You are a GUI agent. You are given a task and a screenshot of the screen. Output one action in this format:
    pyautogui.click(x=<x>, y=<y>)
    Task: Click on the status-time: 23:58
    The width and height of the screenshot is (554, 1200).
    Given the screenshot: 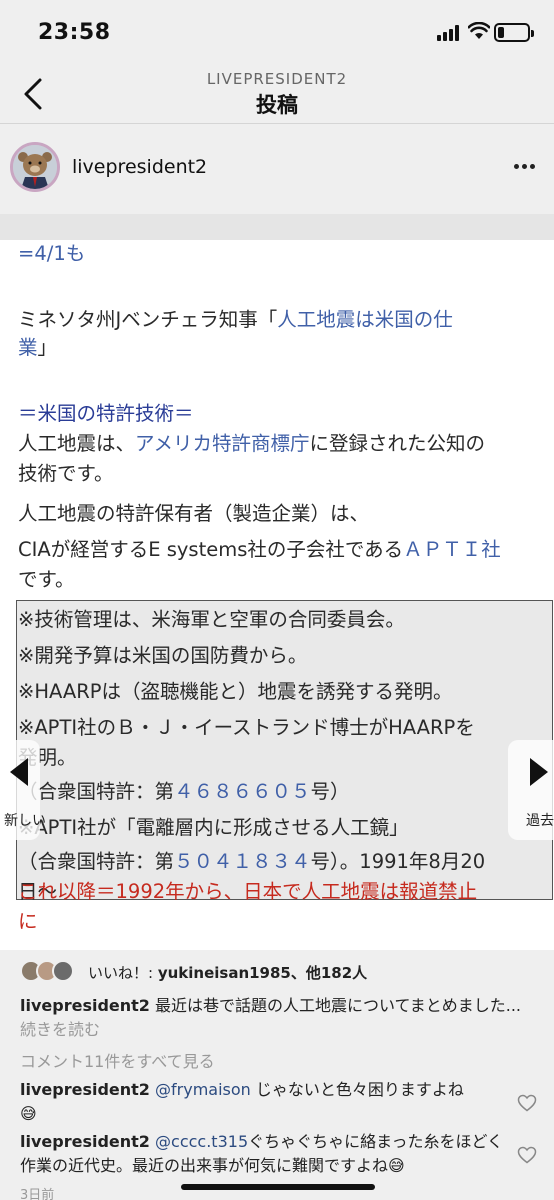 What is the action you would take?
    pyautogui.click(x=74, y=32)
    